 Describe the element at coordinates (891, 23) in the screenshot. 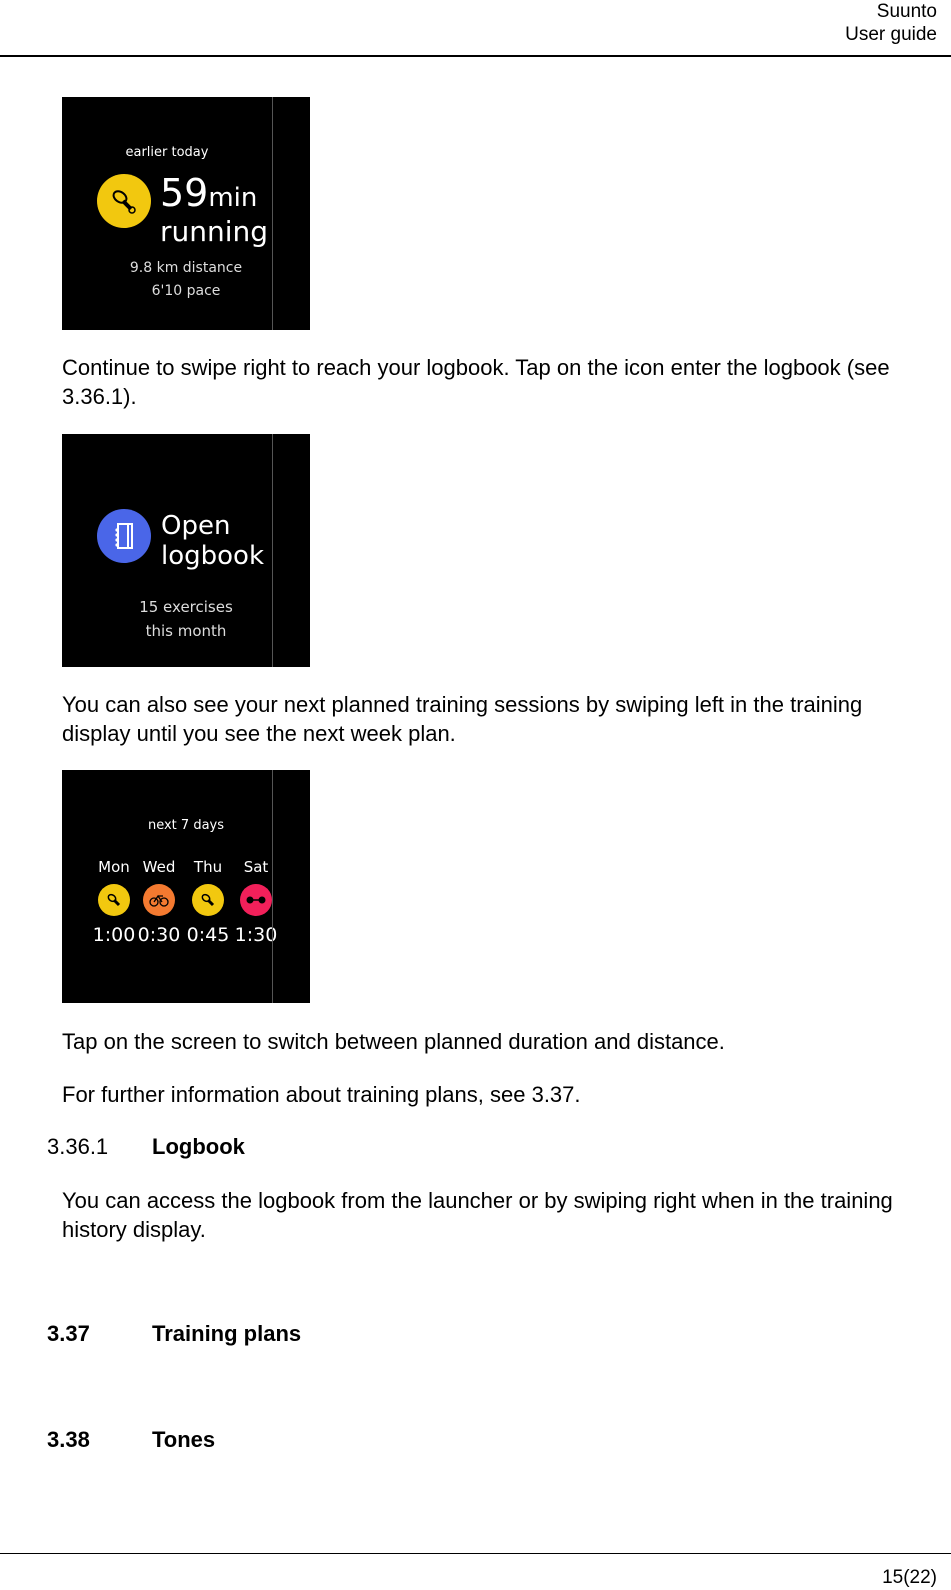

I see `page-header: Suunto User guide` at that location.